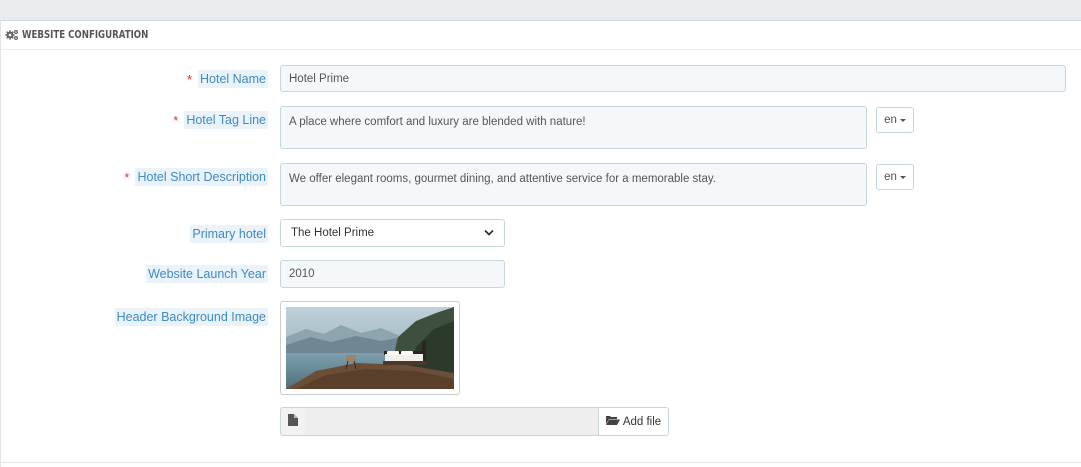 Image resolution: width=1081 pixels, height=467 pixels. I want to click on website-launch-year-label: Website Launch Year, so click(207, 274).